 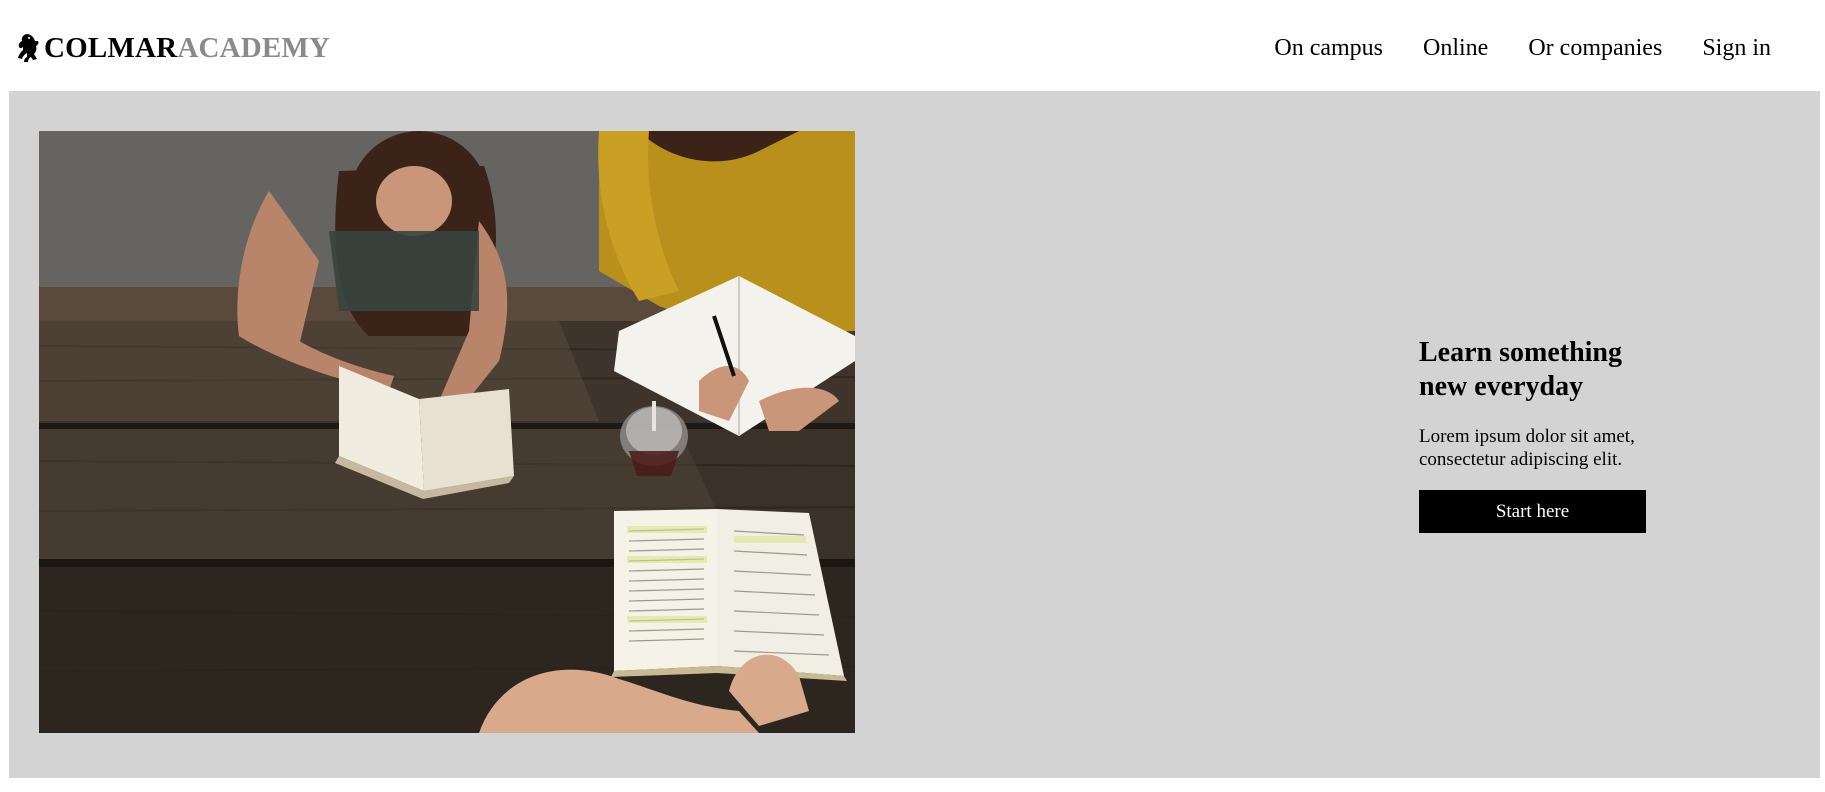 I want to click on nav-link-on-campus: On campus, so click(x=1328, y=48).